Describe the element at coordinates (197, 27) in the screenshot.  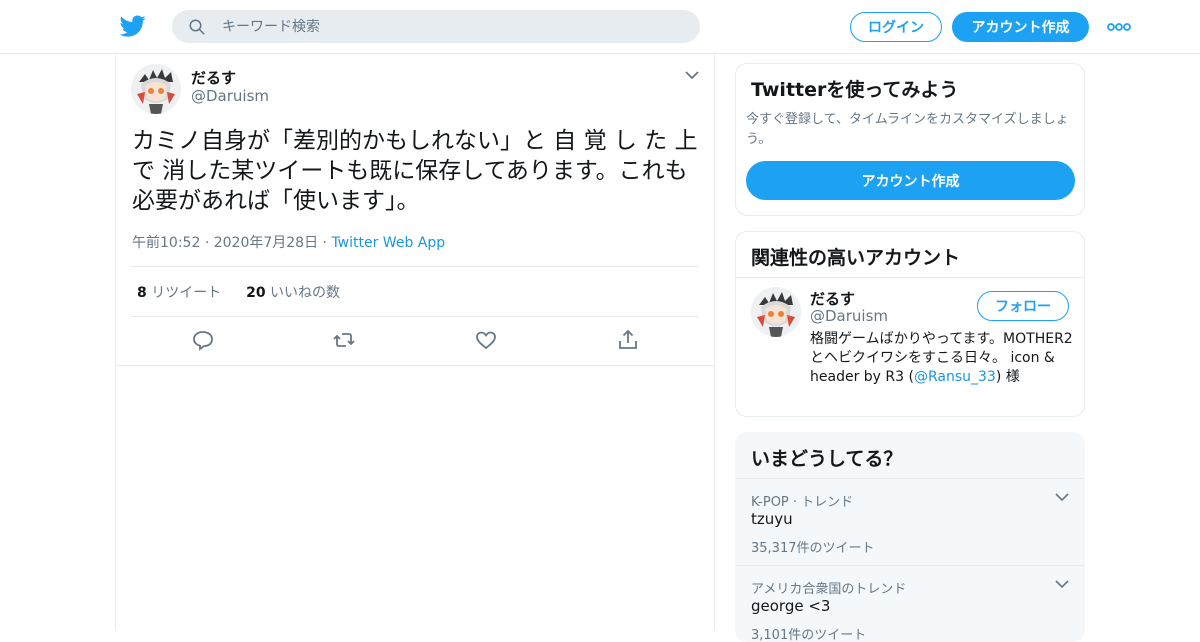
I see `search-icon` at that location.